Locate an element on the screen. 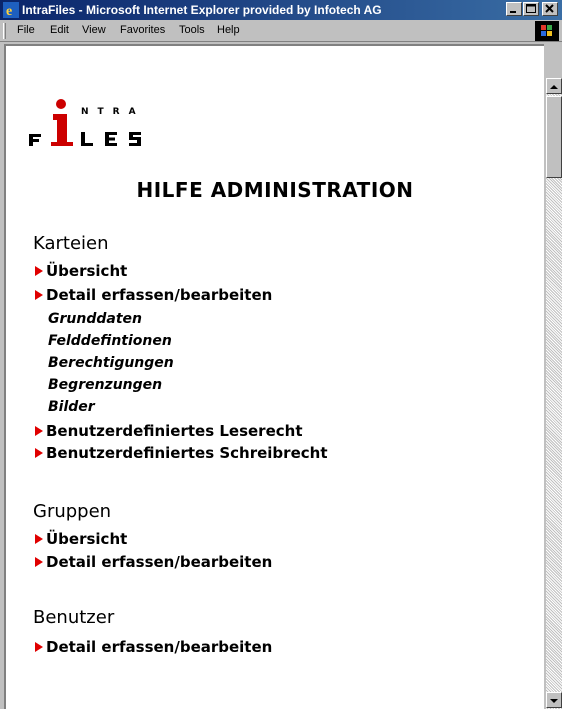  arrow-up-icon is located at coordinates (554, 87).